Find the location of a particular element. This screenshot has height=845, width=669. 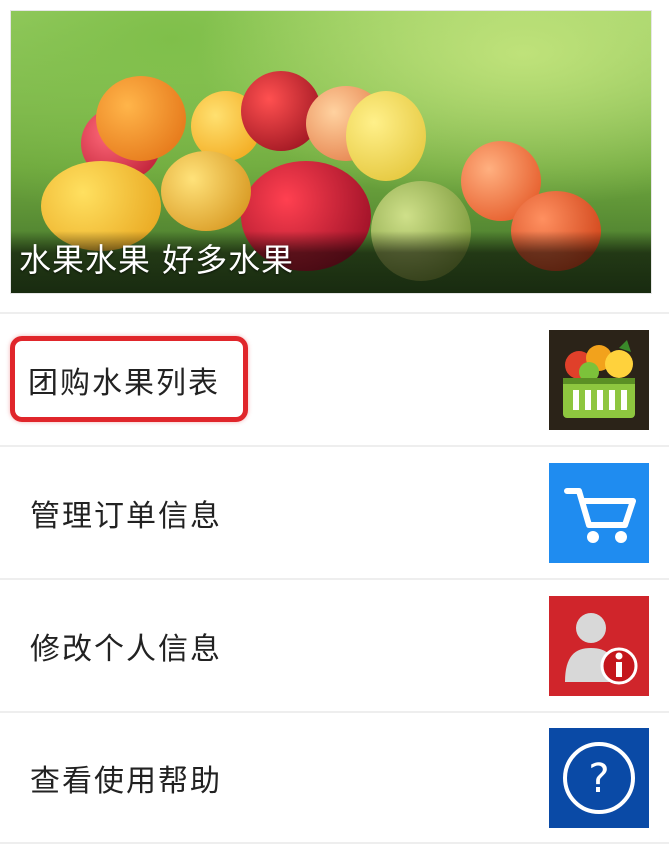

edit-profile-label: 修改个人信息 is located at coordinates (126, 649).